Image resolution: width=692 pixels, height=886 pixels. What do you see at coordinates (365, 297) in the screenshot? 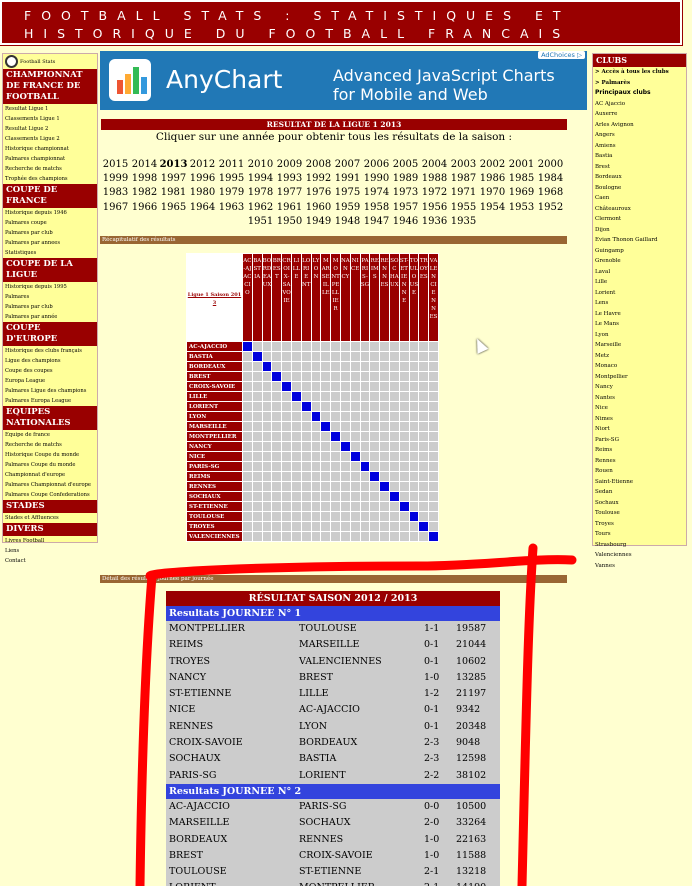
I see `team-column-header: PARIS-SG` at bounding box center [365, 297].